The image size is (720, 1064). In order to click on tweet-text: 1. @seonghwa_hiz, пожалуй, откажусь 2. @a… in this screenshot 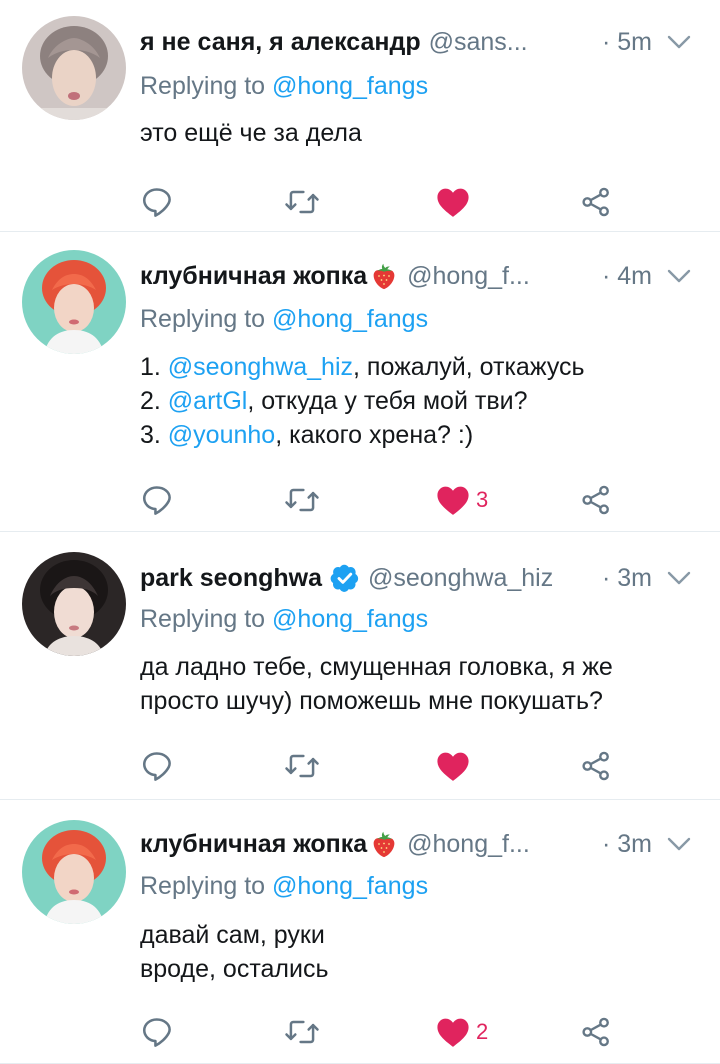, I will do `click(415, 401)`.